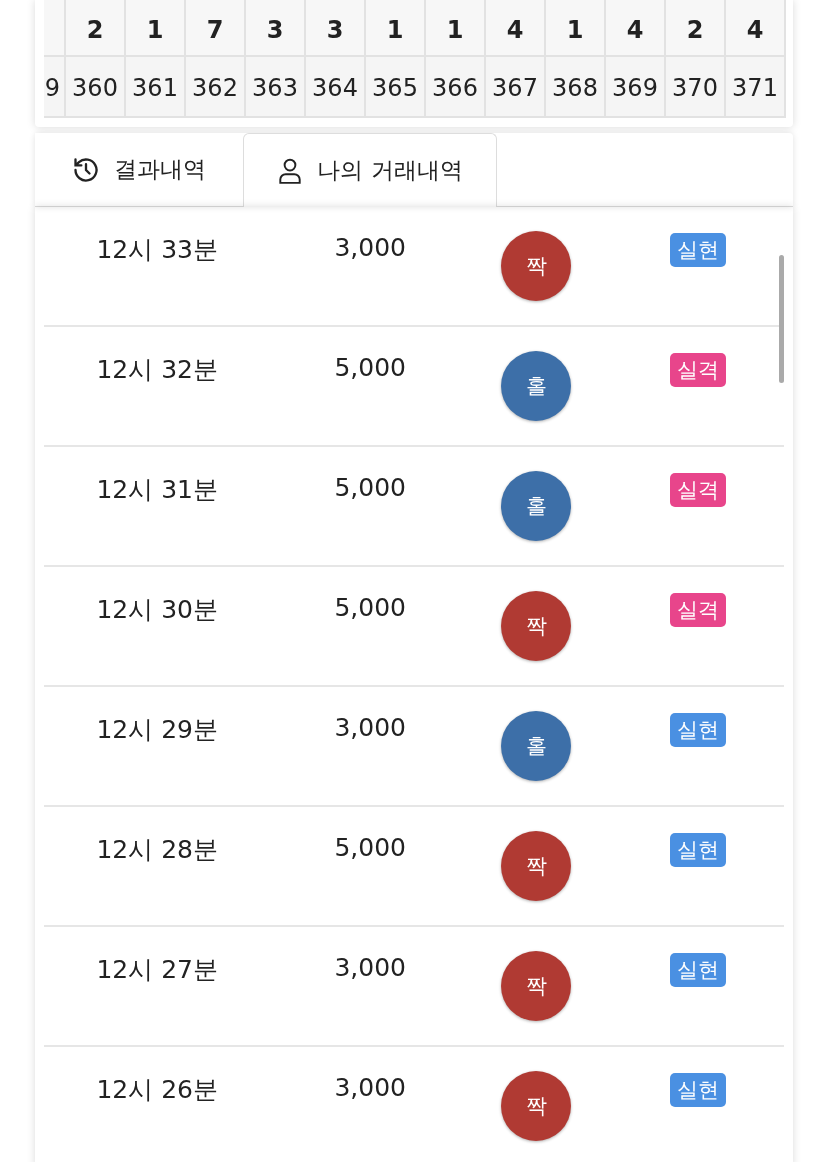 The height and width of the screenshot is (1162, 828). What do you see at coordinates (86, 169) in the screenshot?
I see `history-icon` at bounding box center [86, 169].